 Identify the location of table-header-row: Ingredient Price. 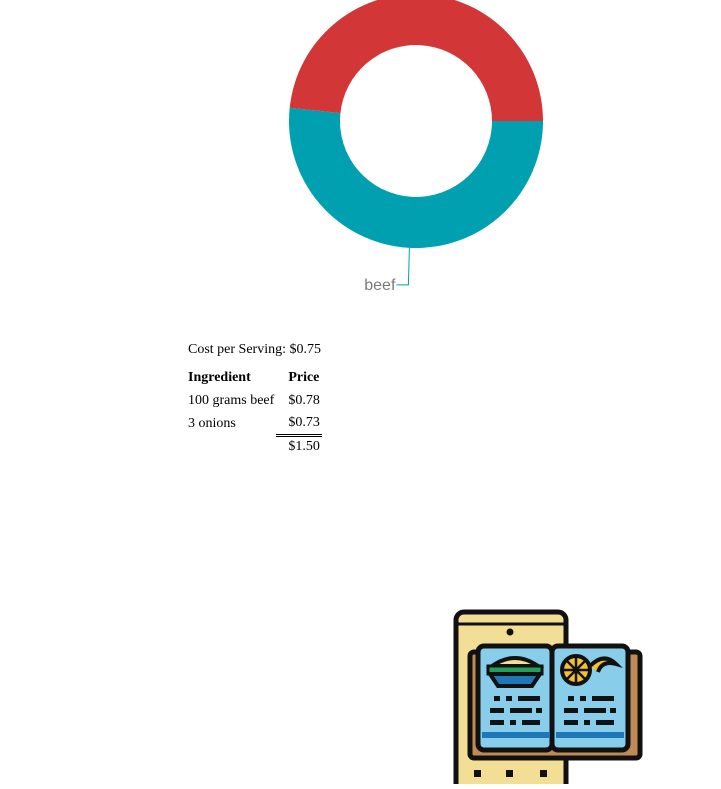
(254, 379).